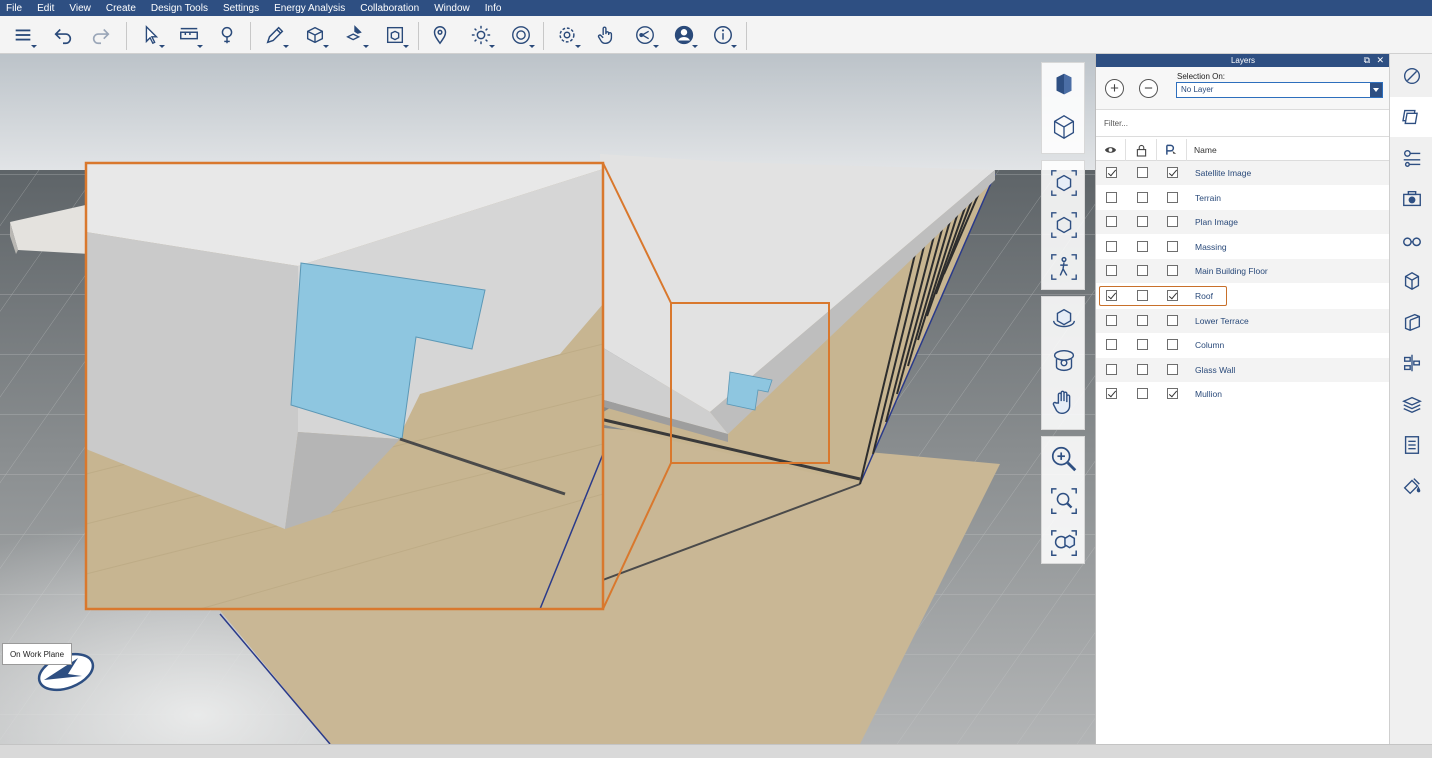  I want to click on menu-settings: Settings, so click(241, 8).